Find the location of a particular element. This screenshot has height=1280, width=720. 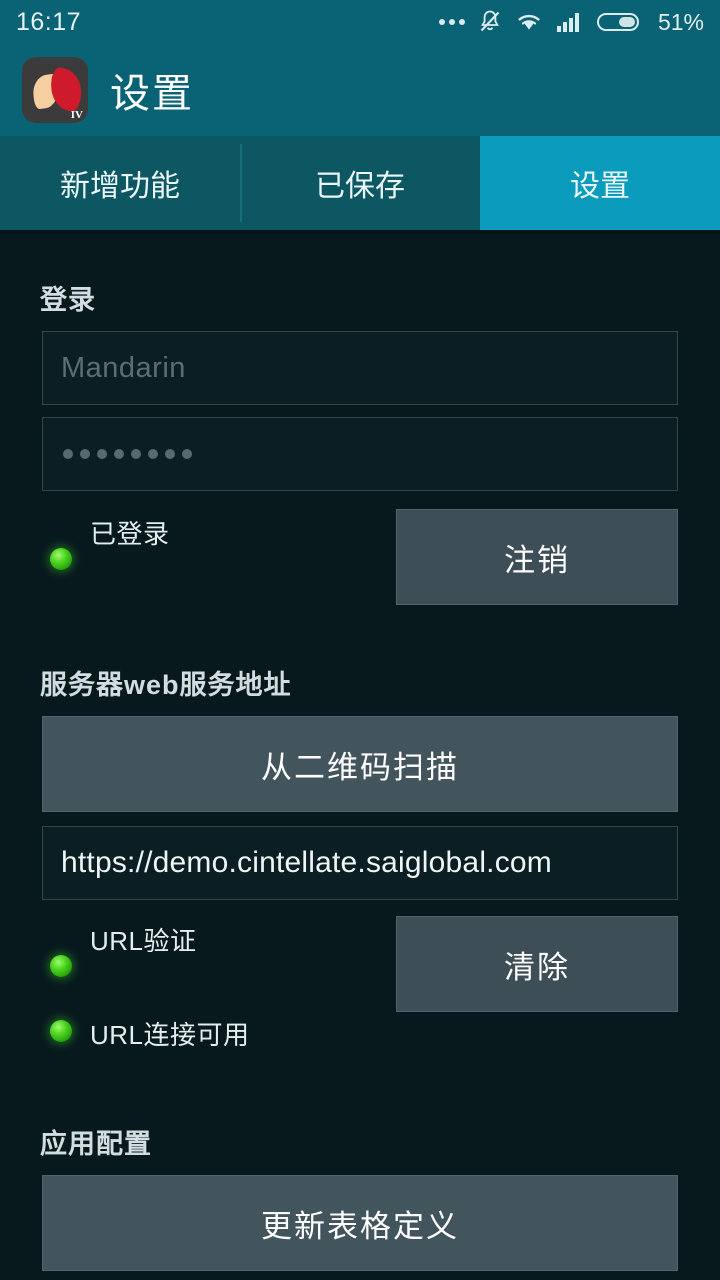

status-bar-icons: 51% is located at coordinates (571, 22).